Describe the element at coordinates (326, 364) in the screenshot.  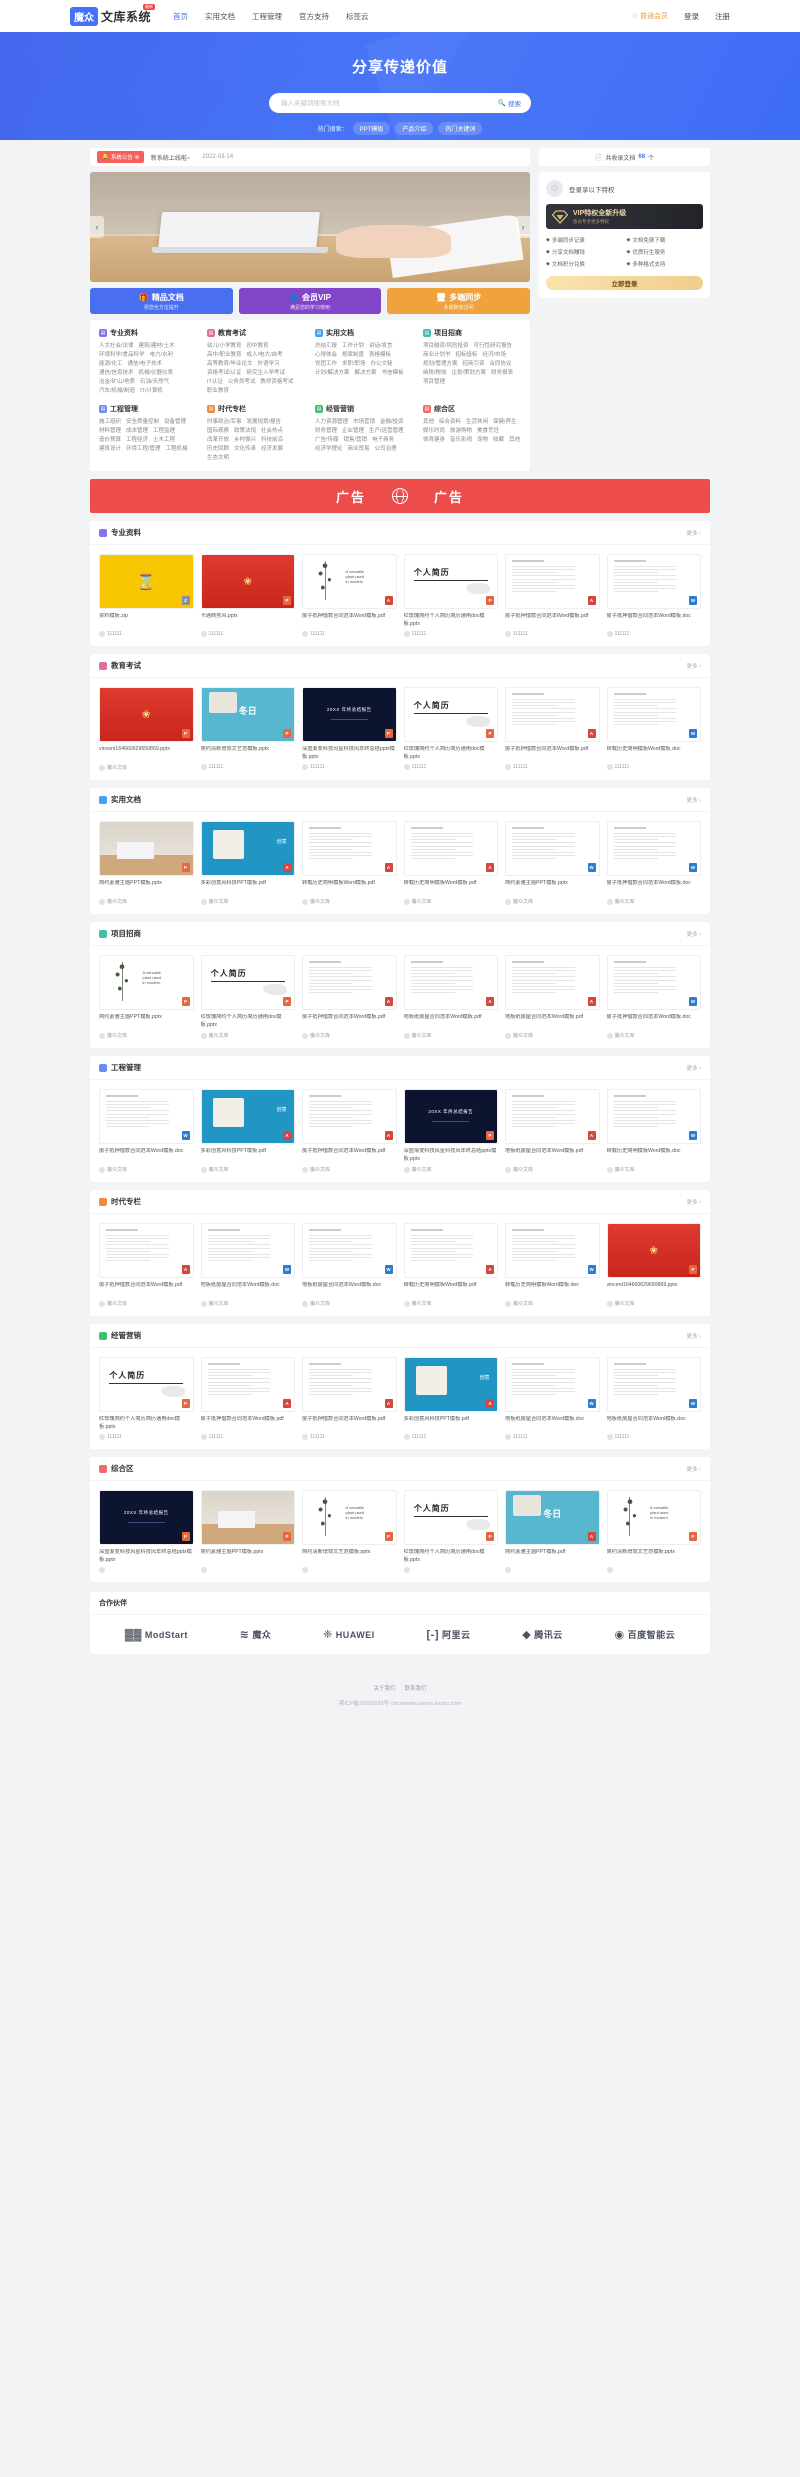
I see `category-link: 党团工作` at that location.